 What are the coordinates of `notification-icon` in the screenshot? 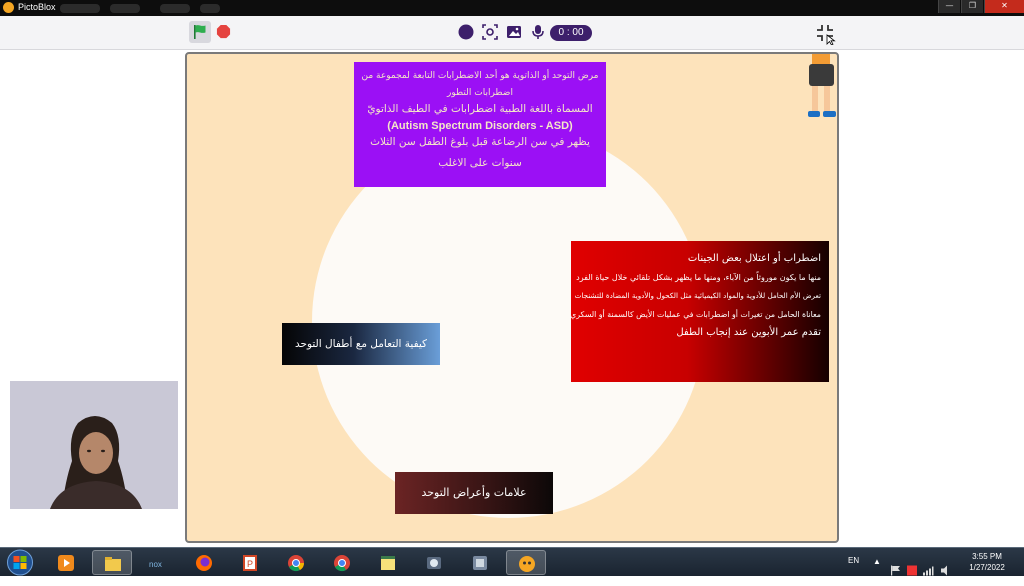 It's located at (912, 570).